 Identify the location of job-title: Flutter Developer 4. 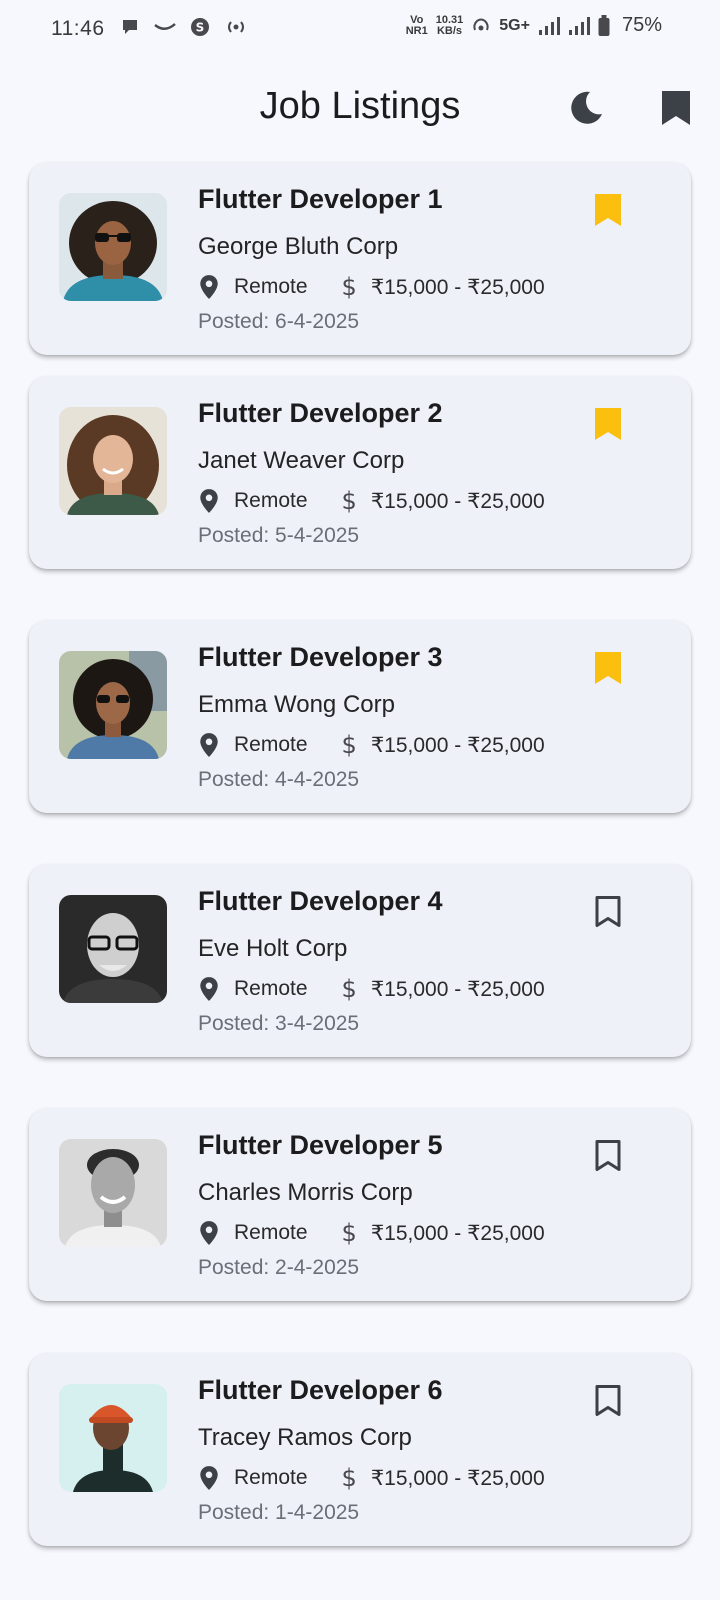
(320, 901).